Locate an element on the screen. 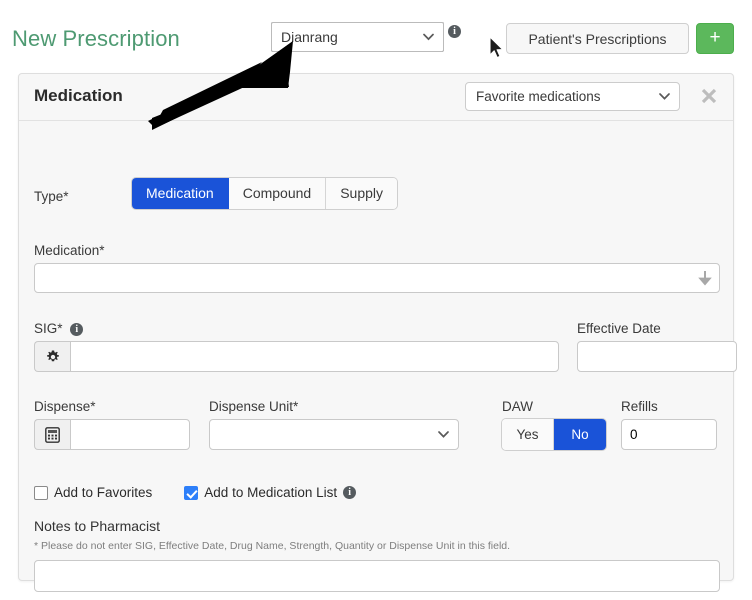  sig-input is located at coordinates (314, 356).